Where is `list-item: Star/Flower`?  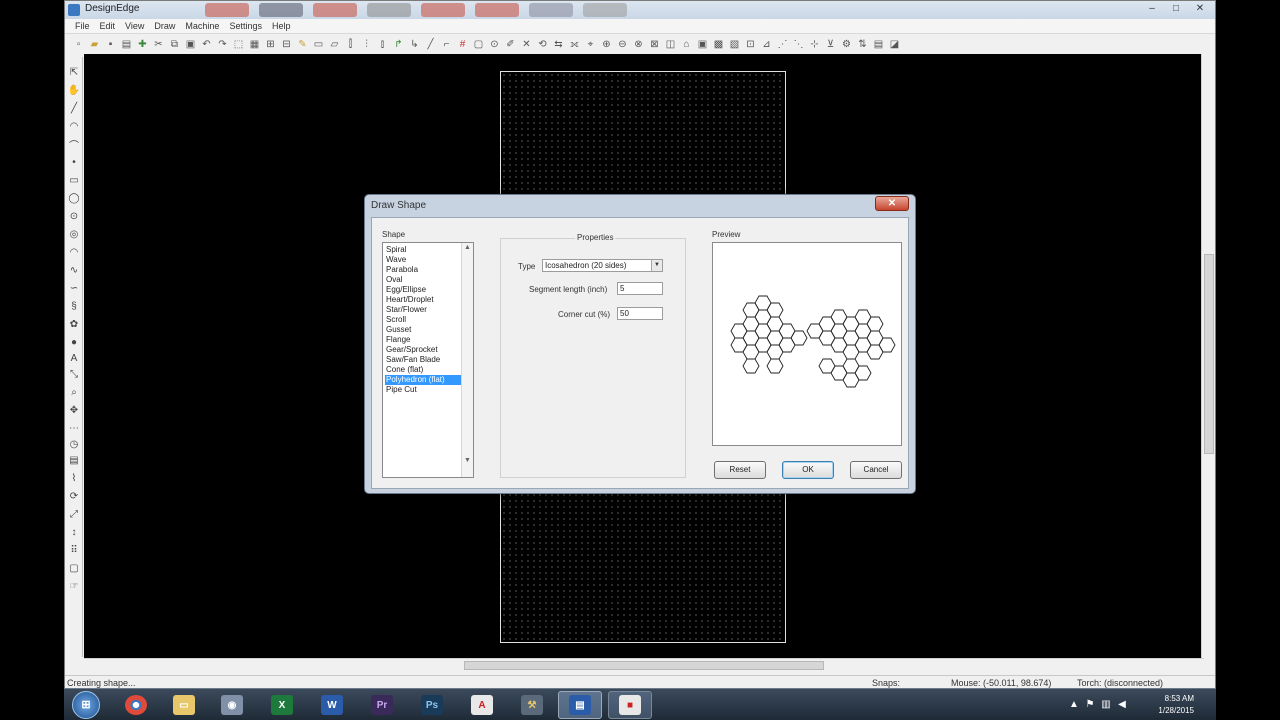
list-item: Star/Flower is located at coordinates (423, 310).